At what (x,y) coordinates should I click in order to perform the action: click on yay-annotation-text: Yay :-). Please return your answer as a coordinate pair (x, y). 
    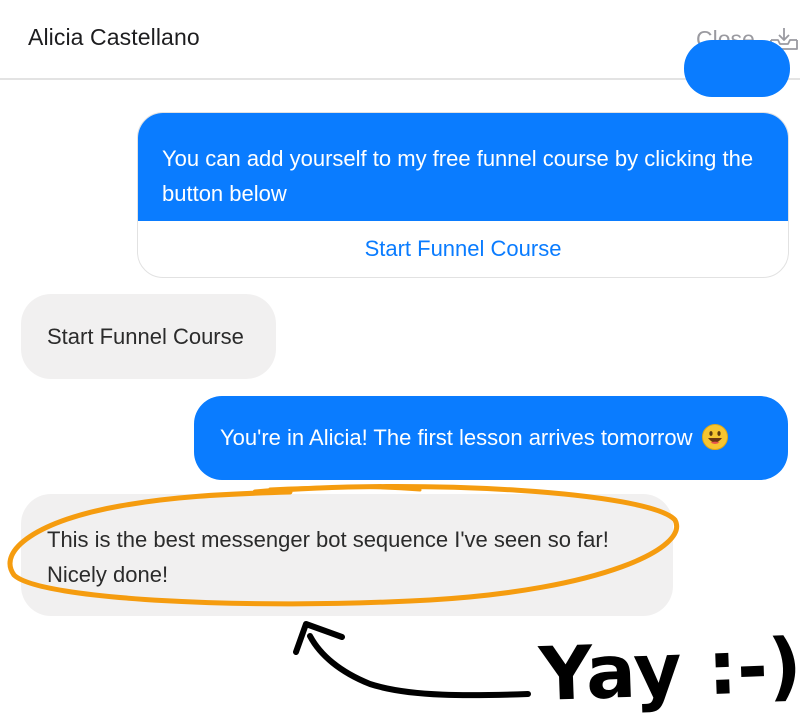
    Looking at the image, I should click on (668, 670).